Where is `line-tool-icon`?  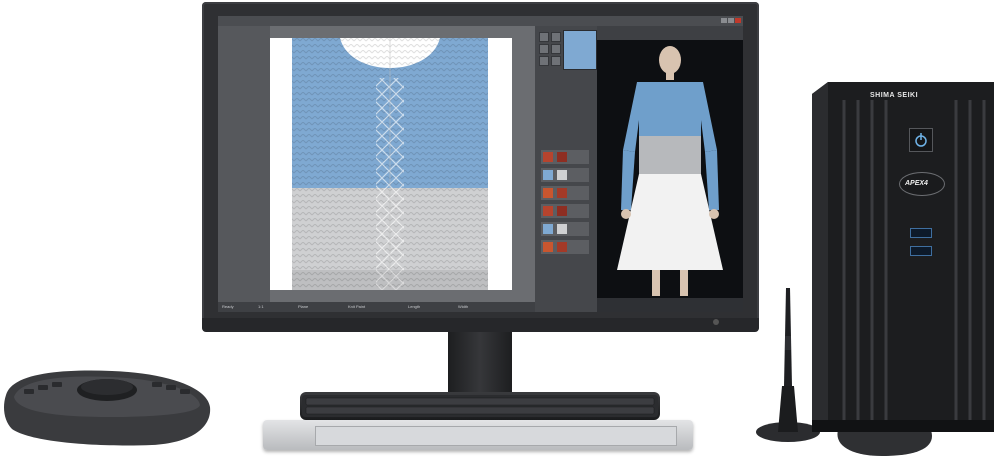 line-tool-icon is located at coordinates (556, 37).